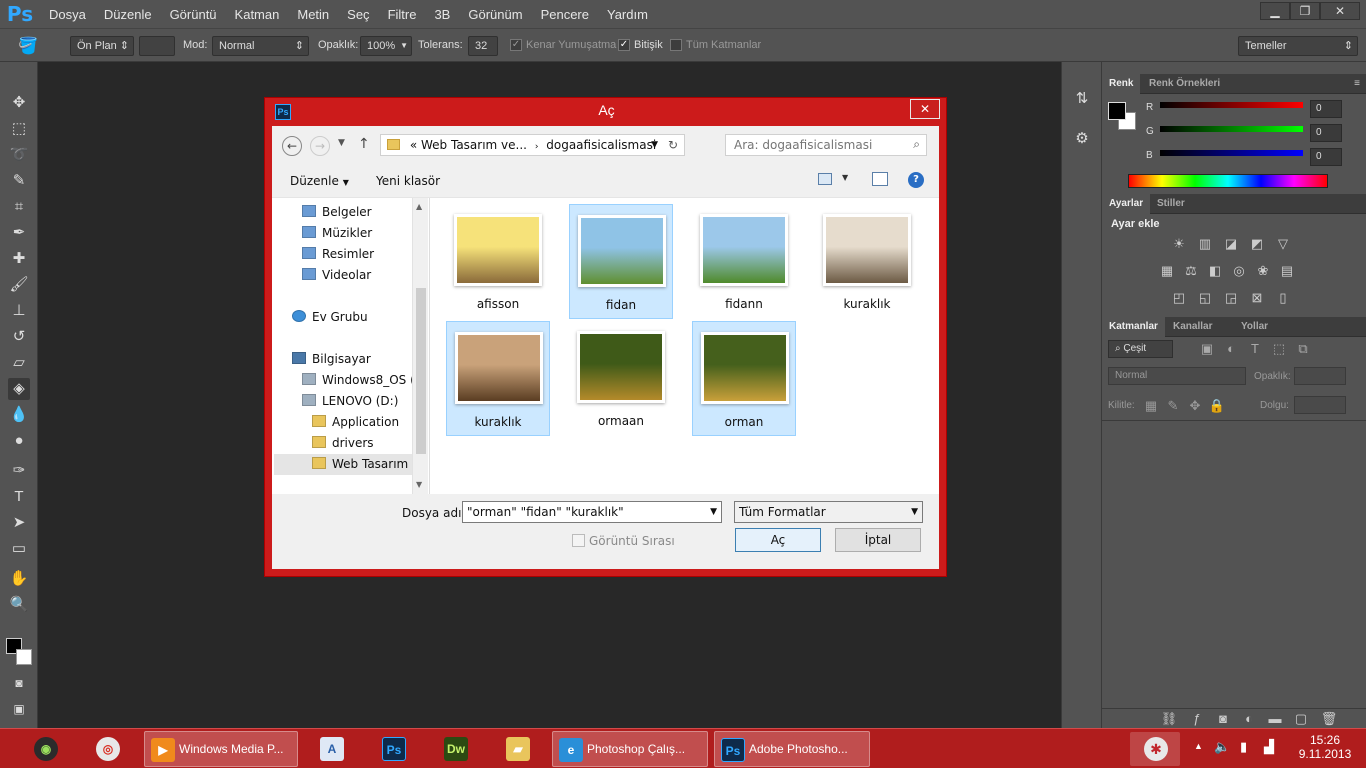 This screenshot has height=768, width=1366. What do you see at coordinates (1155, 749) in the screenshot?
I see `notification-app-button: ✱` at bounding box center [1155, 749].